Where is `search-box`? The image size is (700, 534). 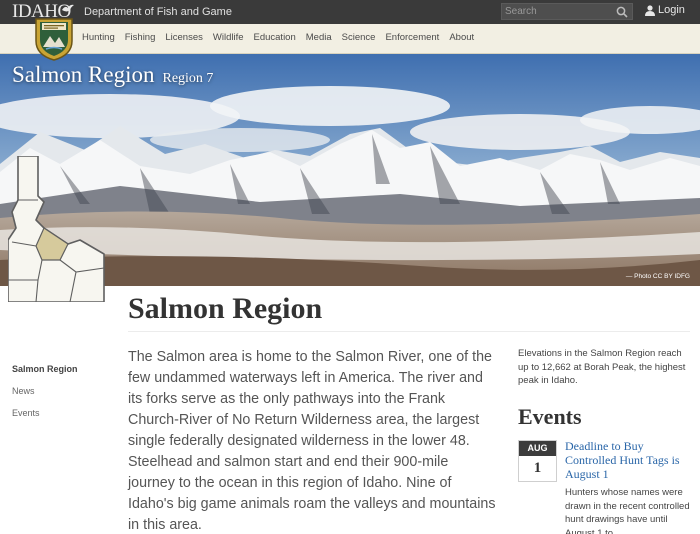
search-box is located at coordinates (567, 11).